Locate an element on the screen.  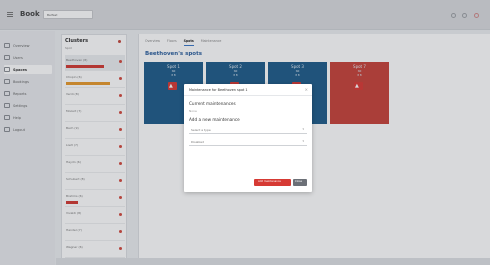
add-maintenance-button: Add maintenance is located at coordinates (272, 182).